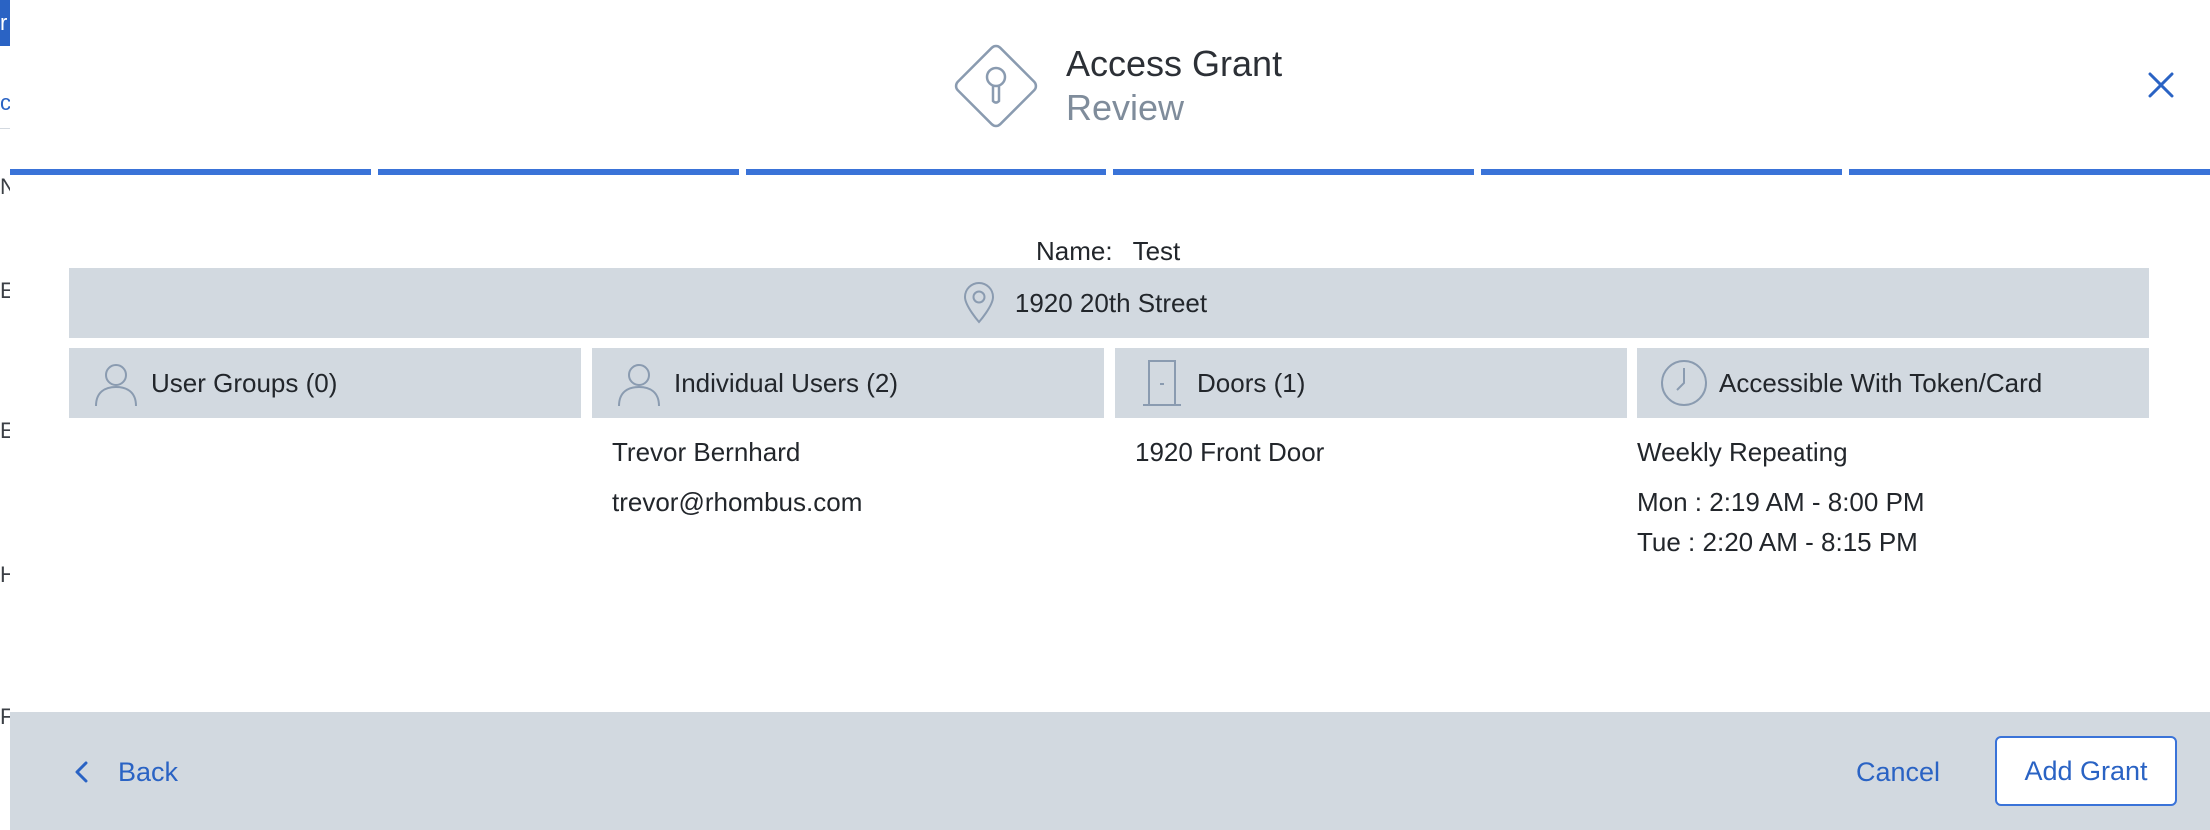  Describe the element at coordinates (1110, 771) in the screenshot. I see `modal-footer: Back Cancel Add Grant` at that location.